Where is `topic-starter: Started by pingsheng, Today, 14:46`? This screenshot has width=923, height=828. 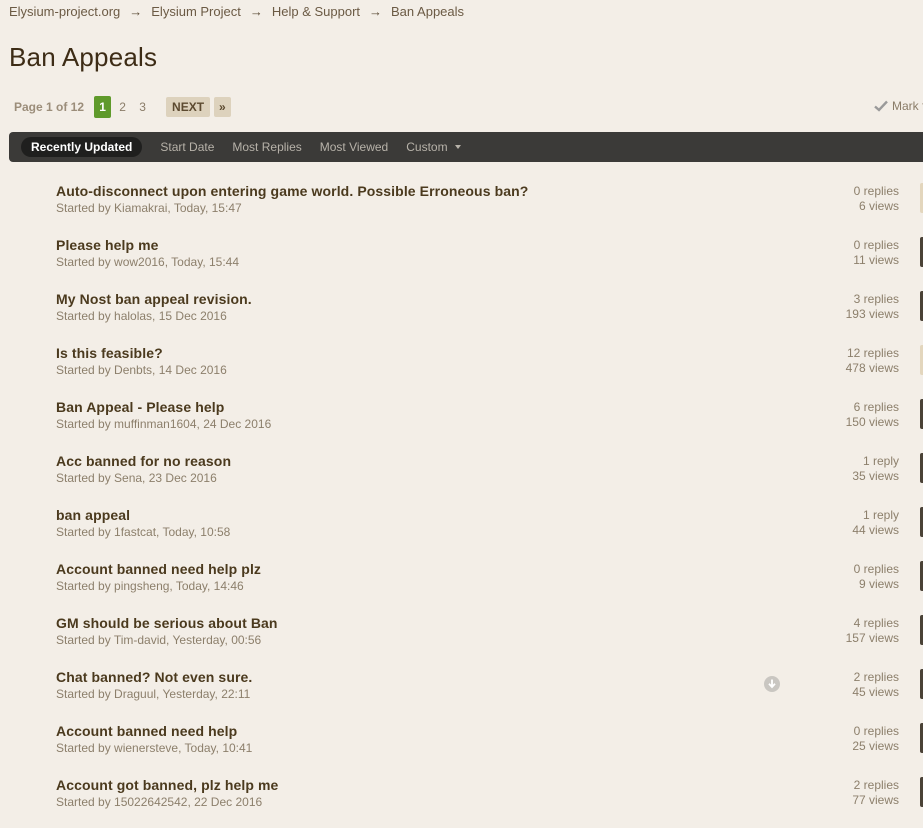
topic-starter: Started by pingsheng, Today, 14:46 is located at coordinates (150, 586).